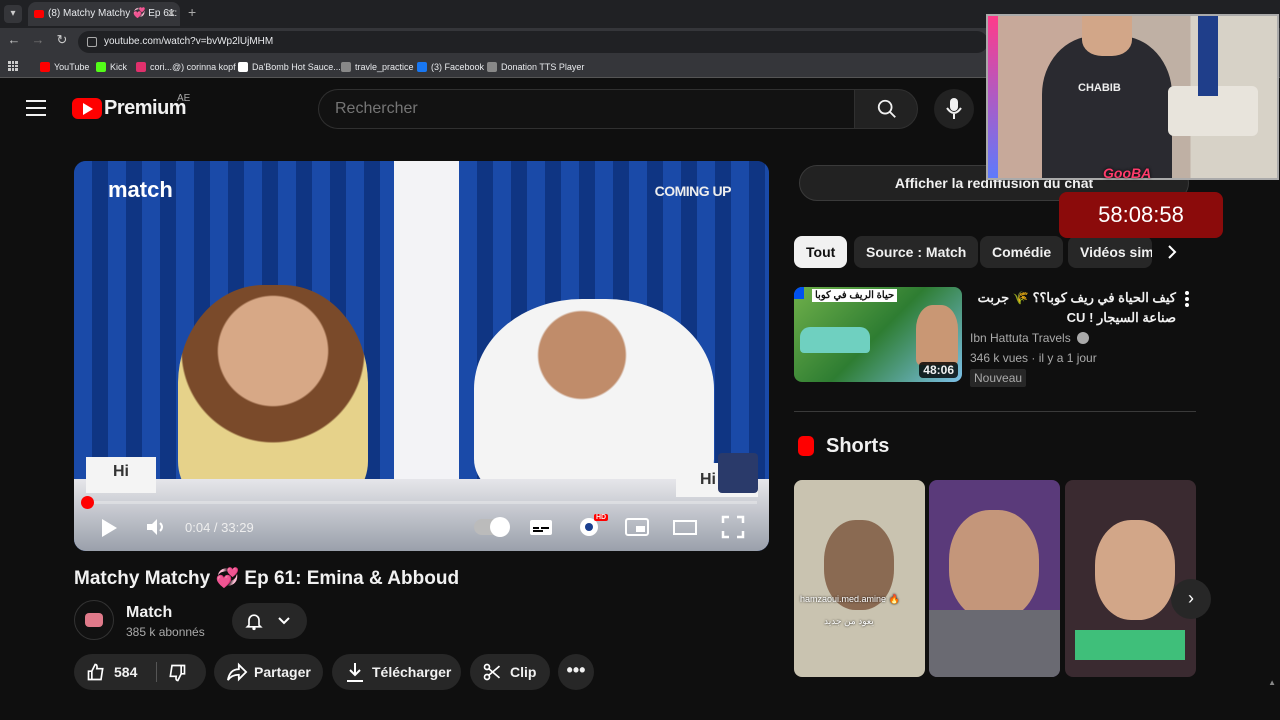 Image resolution: width=1280 pixels, height=720 pixels. Describe the element at coordinates (141, 67) in the screenshot. I see `instagram-icon` at that location.